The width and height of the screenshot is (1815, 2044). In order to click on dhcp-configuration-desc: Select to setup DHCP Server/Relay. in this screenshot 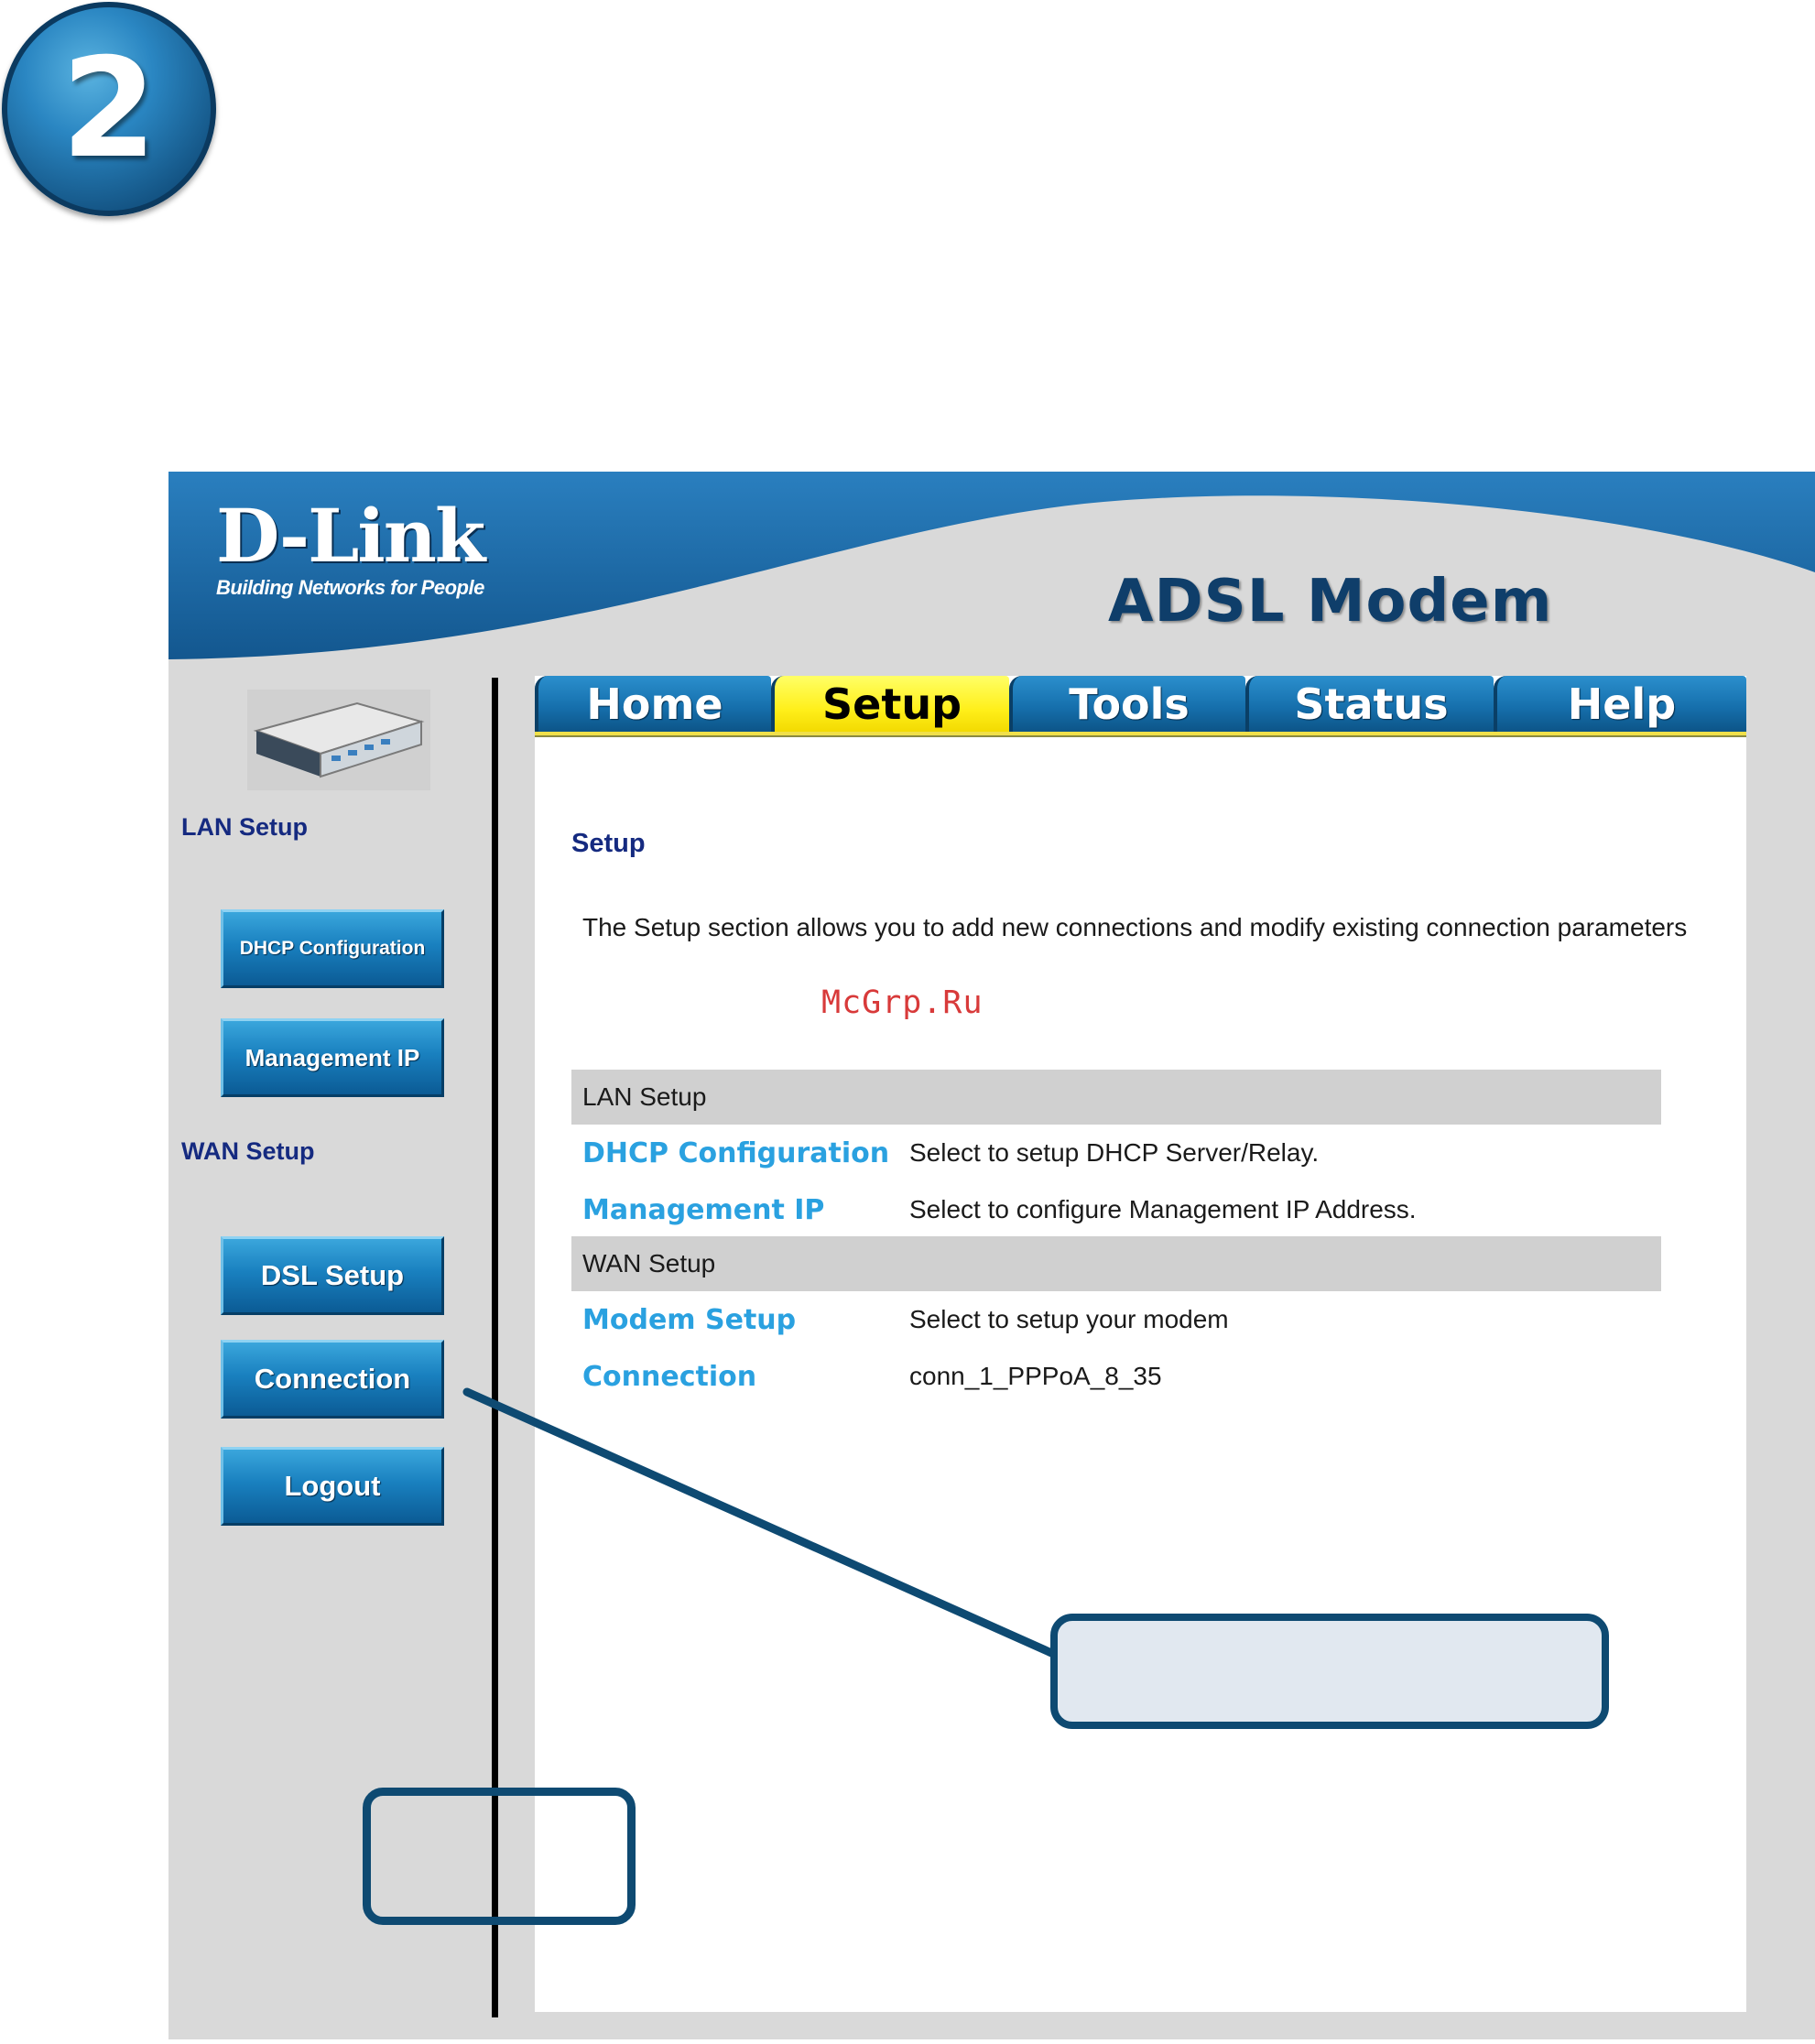, I will do `click(1114, 1152)`.